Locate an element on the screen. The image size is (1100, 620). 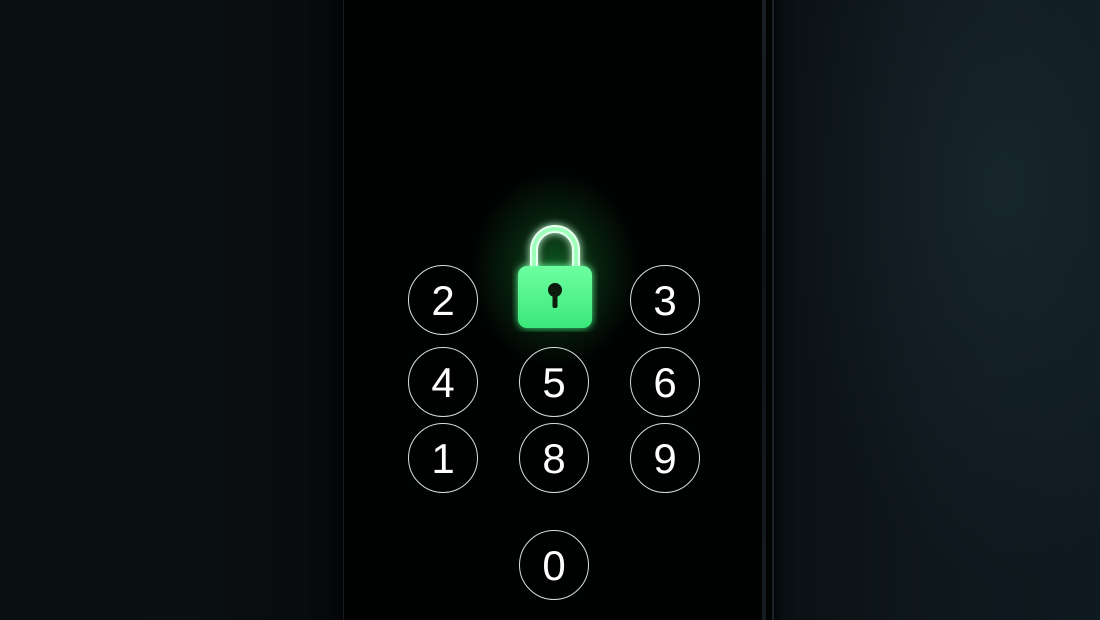
keypad-key-6: 6 is located at coordinates (665, 382).